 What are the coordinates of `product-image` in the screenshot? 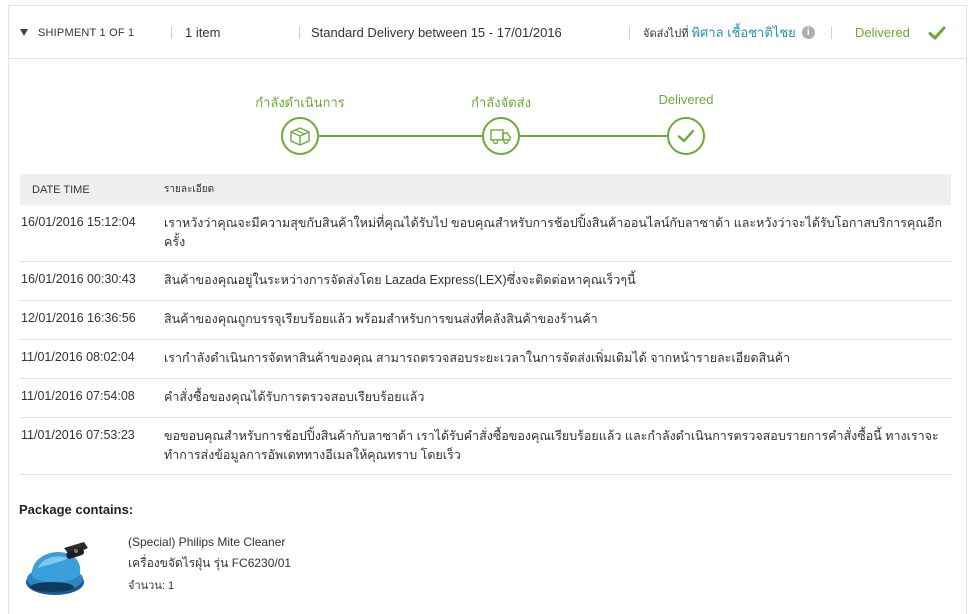 It's located at (57, 568).